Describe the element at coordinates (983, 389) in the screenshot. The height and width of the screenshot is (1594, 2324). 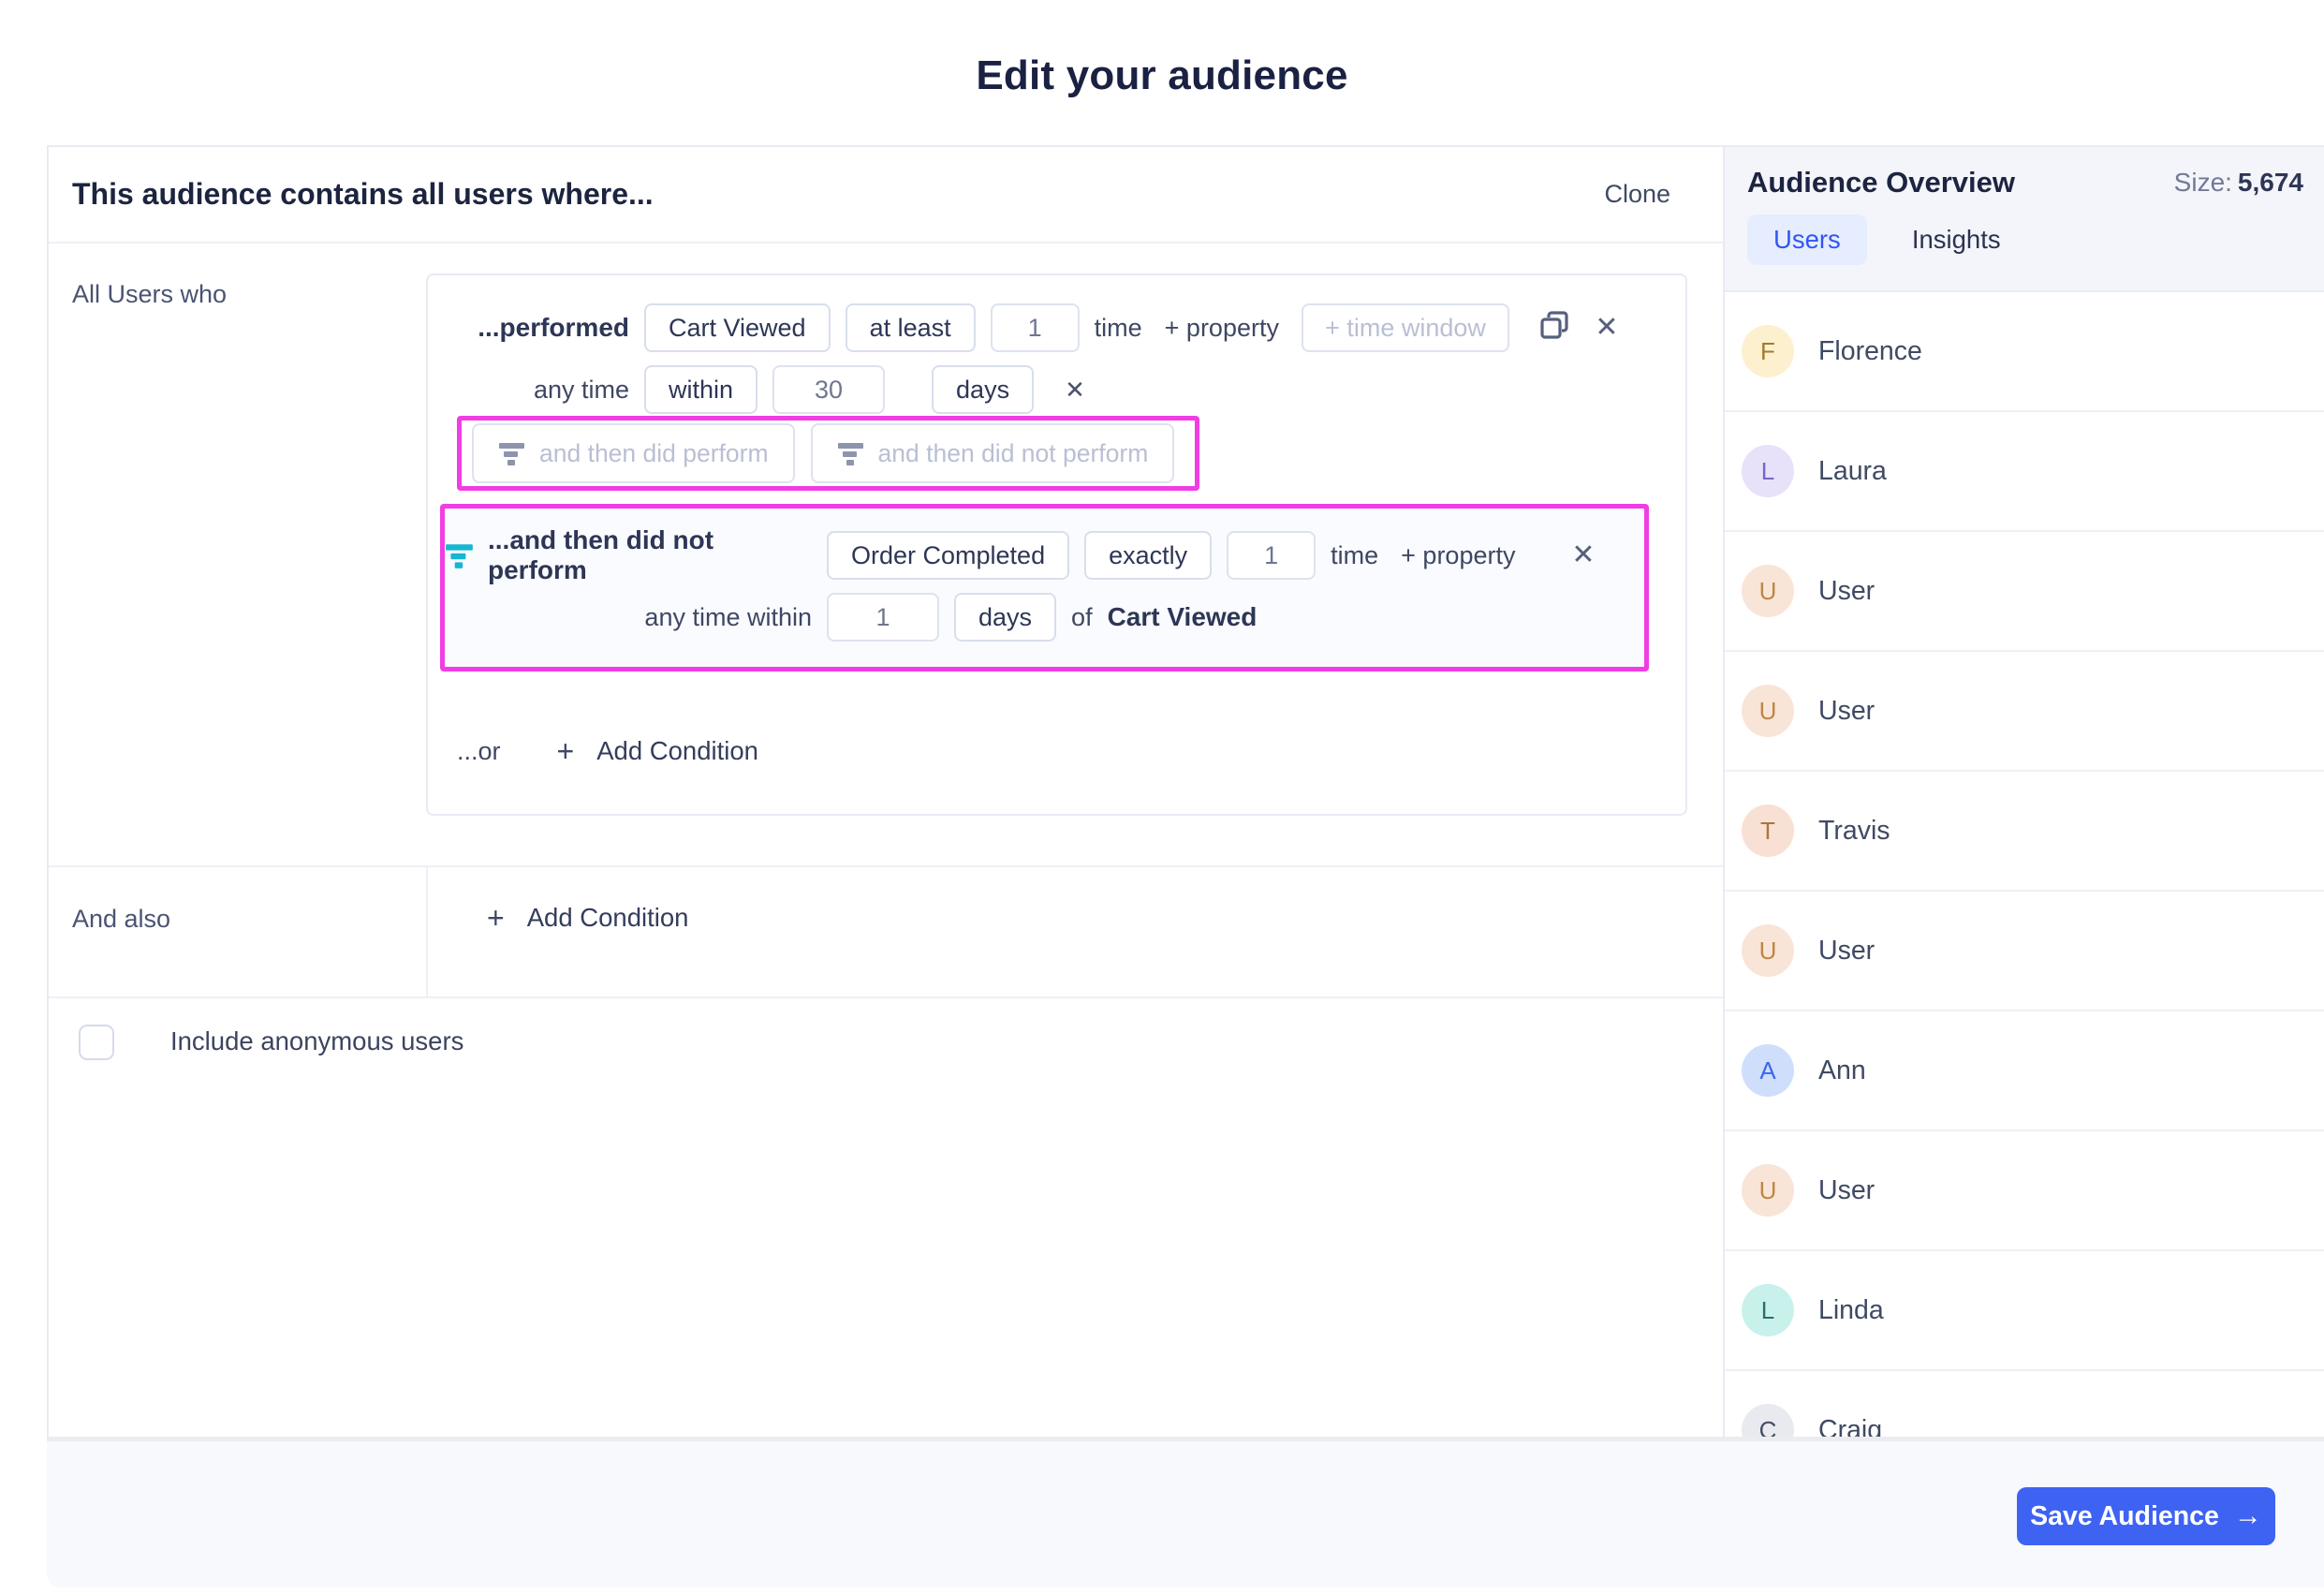
I see `time-unit-select: days` at that location.